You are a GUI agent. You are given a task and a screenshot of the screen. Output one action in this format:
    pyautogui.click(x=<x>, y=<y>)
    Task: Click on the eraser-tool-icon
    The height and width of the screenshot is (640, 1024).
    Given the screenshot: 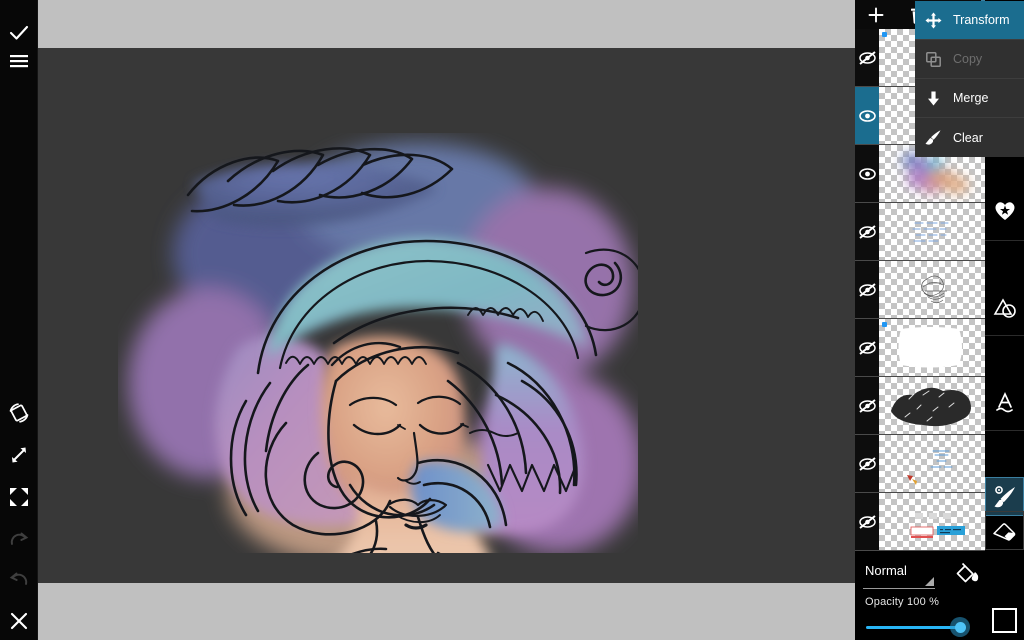 What is the action you would take?
    pyautogui.click(x=1004, y=530)
    